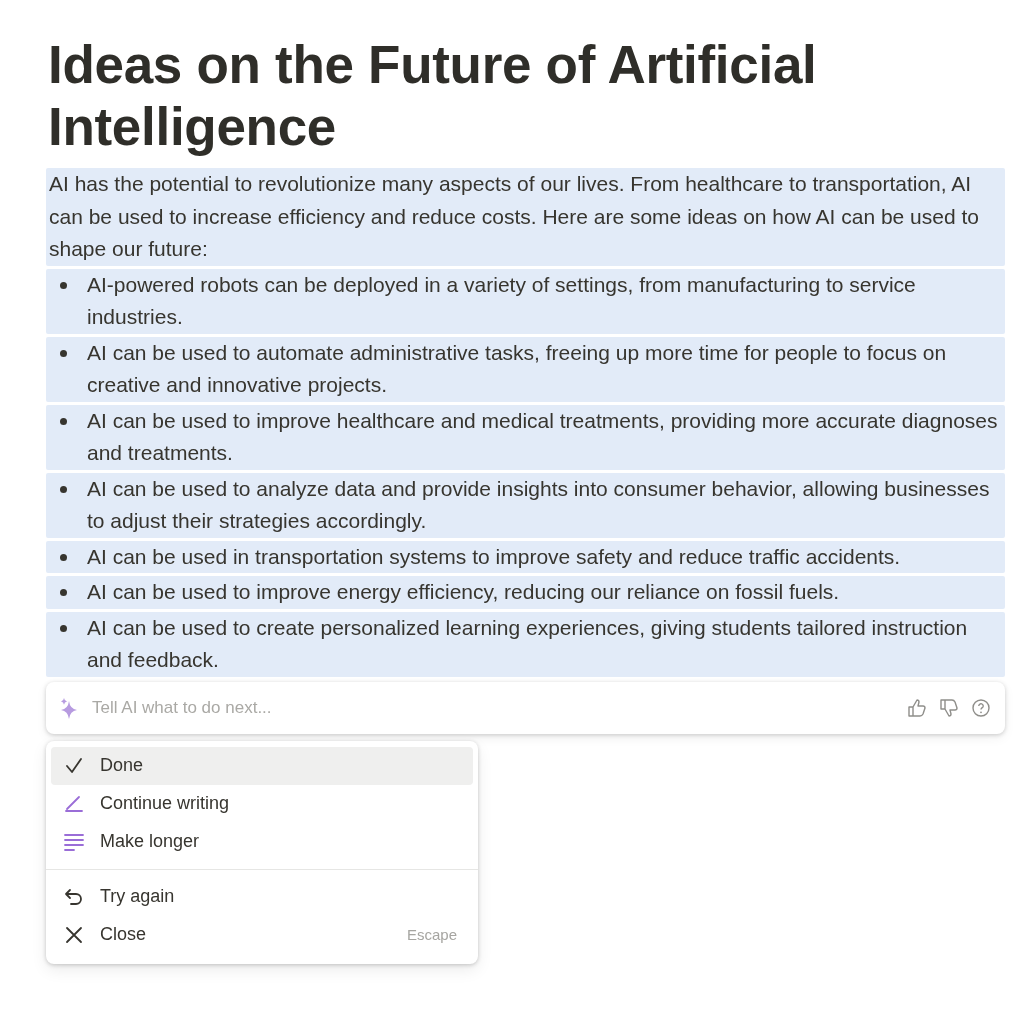 This screenshot has width=1015, height=1024. What do you see at coordinates (262, 841) in the screenshot?
I see `menu-item: Make longer` at bounding box center [262, 841].